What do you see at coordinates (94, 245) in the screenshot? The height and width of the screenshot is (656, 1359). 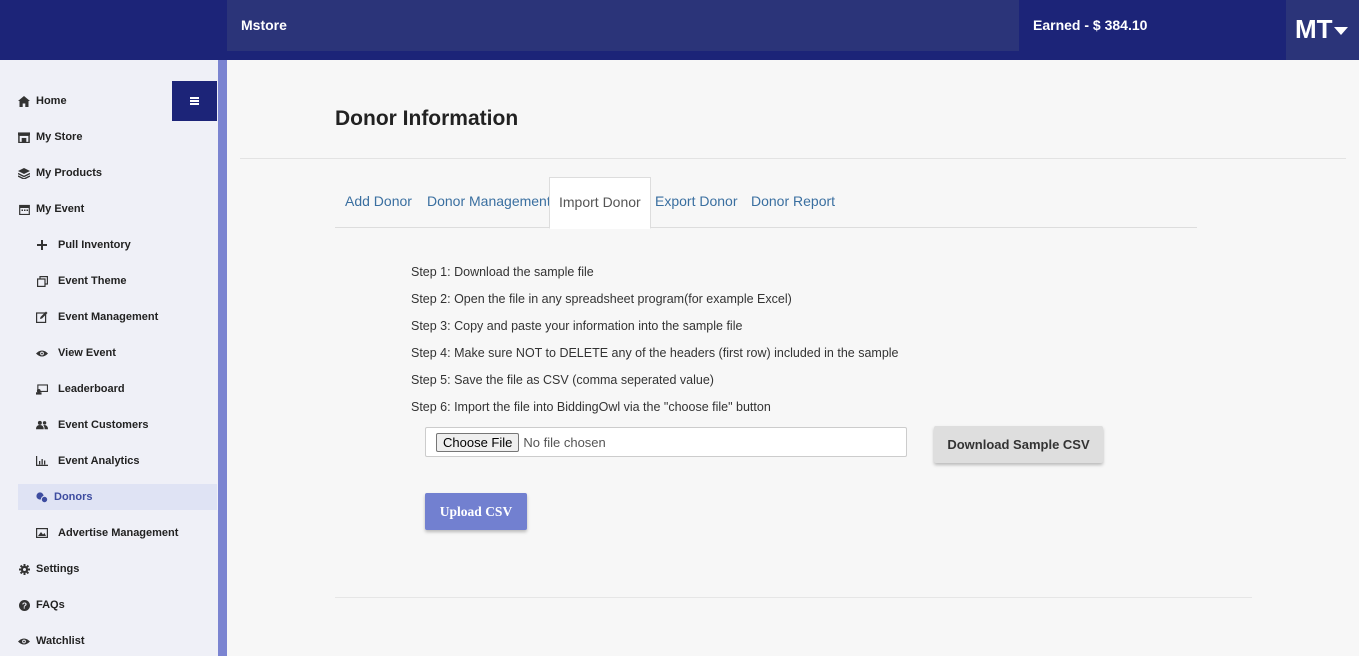 I see `sidebar-item-label: Pull Inventory` at bounding box center [94, 245].